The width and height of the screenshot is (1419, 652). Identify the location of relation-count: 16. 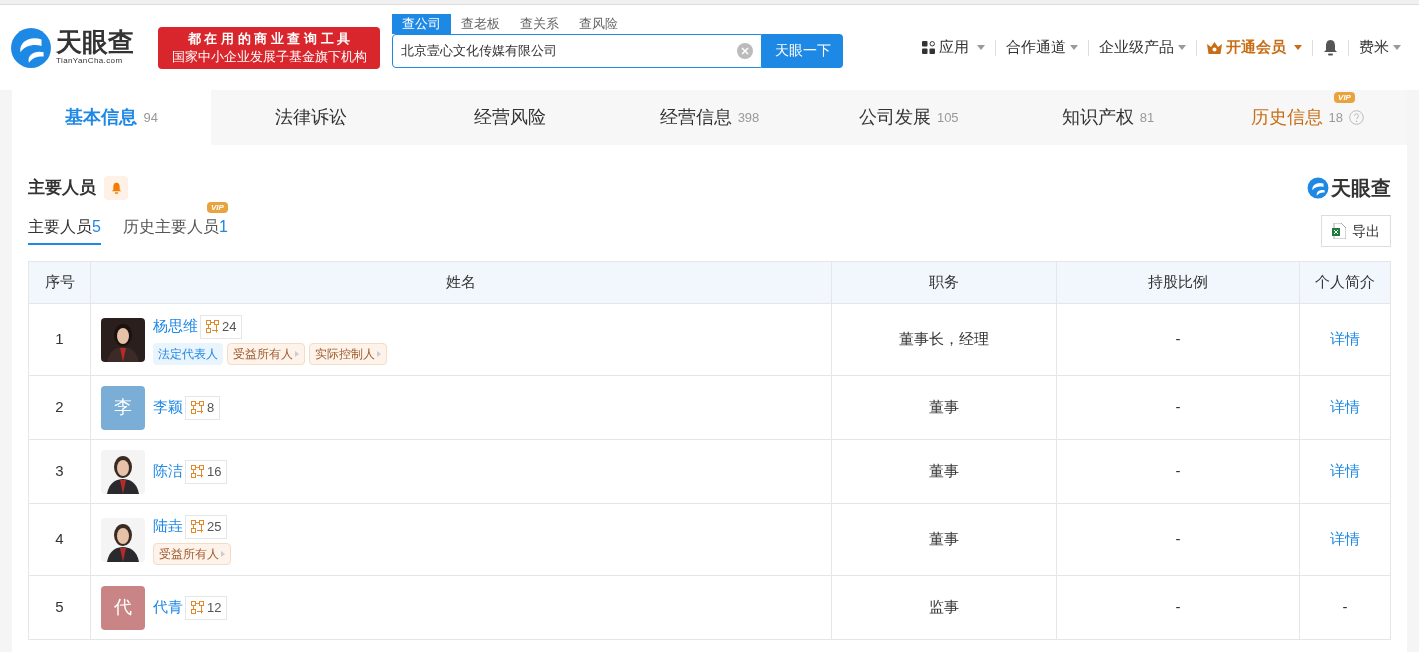
(206, 471).